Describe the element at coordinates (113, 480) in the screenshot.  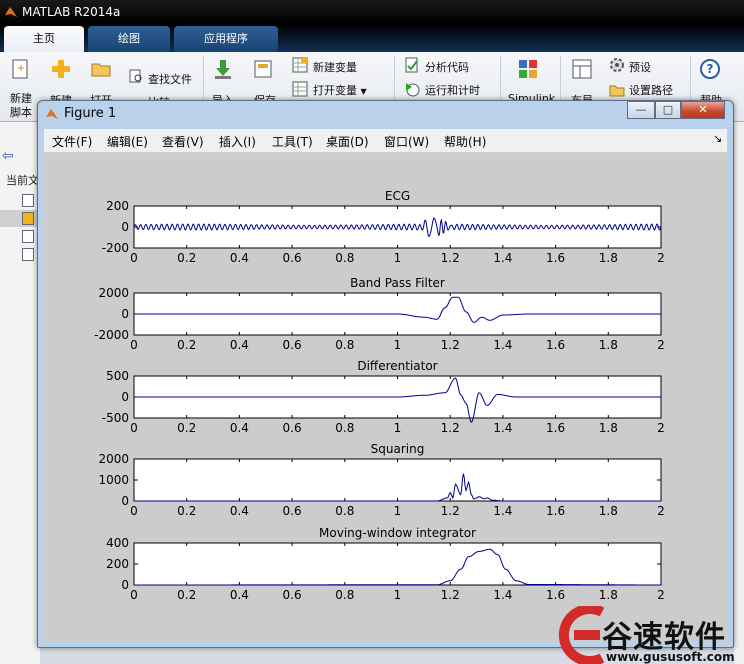
I see `subplot-4-ytick-label: 1000` at that location.